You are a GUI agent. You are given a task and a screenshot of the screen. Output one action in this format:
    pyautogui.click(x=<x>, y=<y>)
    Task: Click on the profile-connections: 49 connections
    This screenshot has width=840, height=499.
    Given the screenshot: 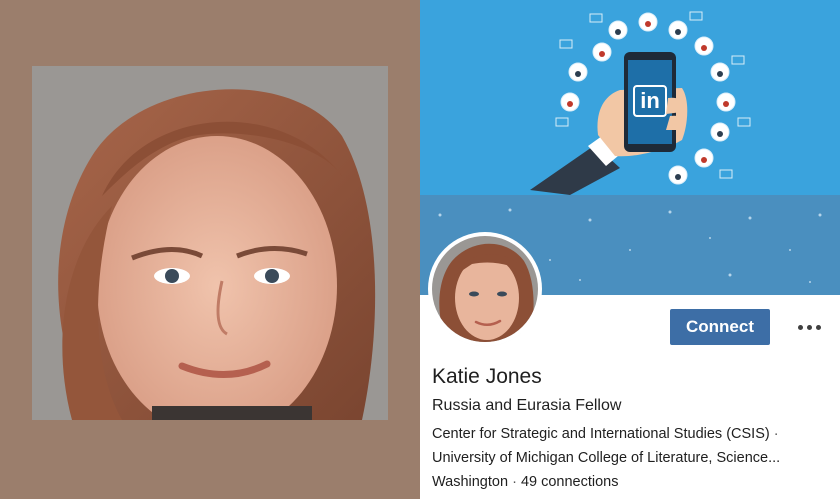 What is the action you would take?
    pyautogui.click(x=570, y=482)
    